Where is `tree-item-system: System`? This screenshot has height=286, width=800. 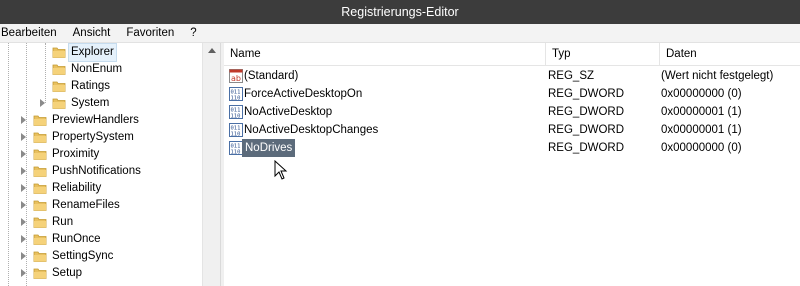 tree-item-system: System is located at coordinates (101, 103).